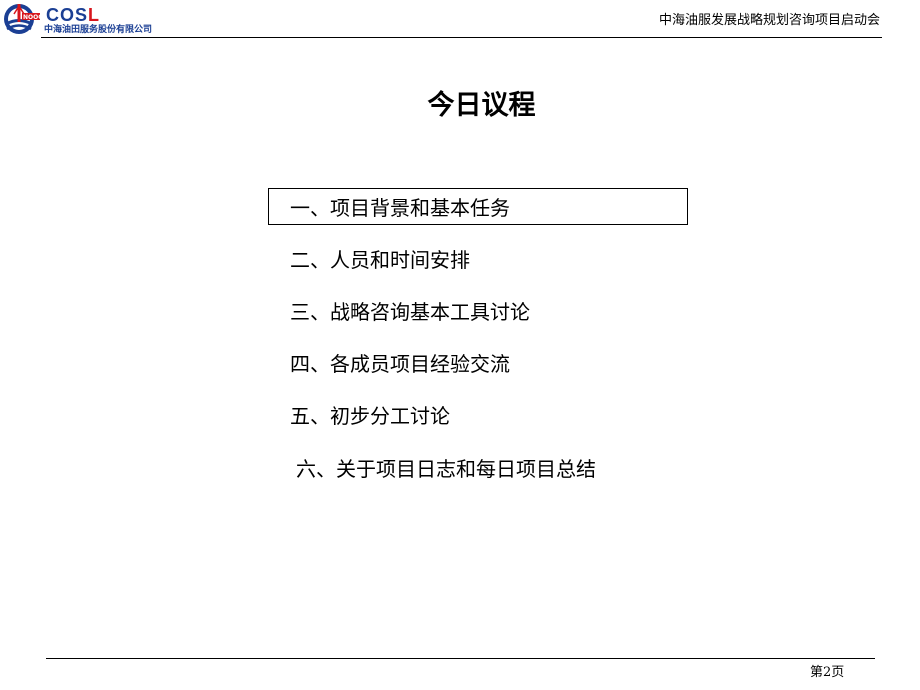 The height and width of the screenshot is (690, 920). I want to click on agenda-item-3: 三、战略咨询基本工具讨论, so click(410, 312).